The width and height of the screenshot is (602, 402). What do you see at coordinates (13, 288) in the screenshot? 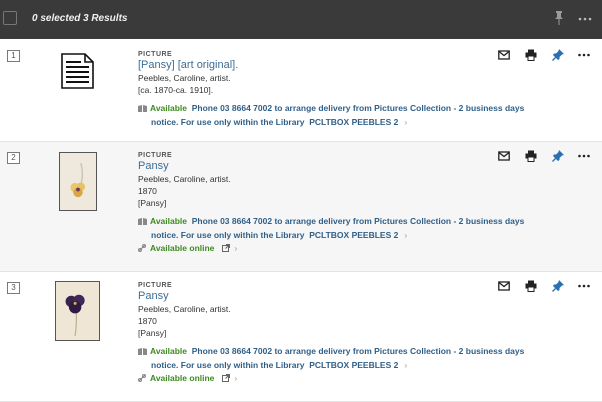
I see `record-index: 3` at bounding box center [13, 288].